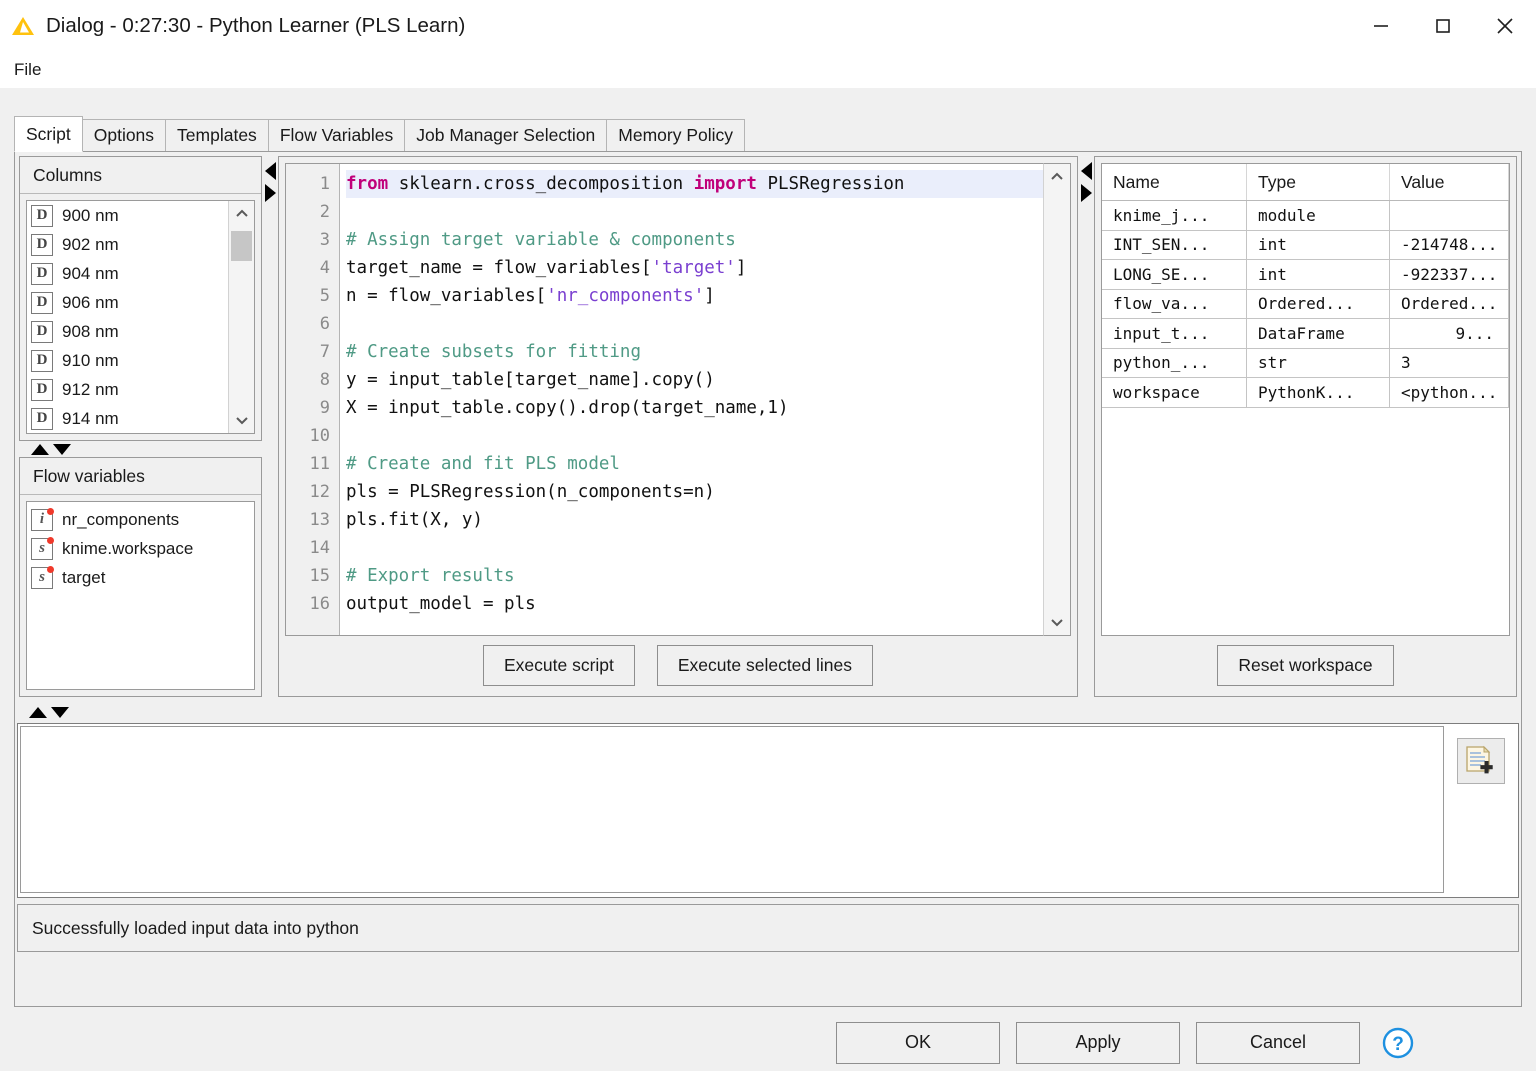 This screenshot has height=1071, width=1536. Describe the element at coordinates (708, 492) in the screenshot. I see `code-line: pls = PLSRegression(n_components=n)` at that location.